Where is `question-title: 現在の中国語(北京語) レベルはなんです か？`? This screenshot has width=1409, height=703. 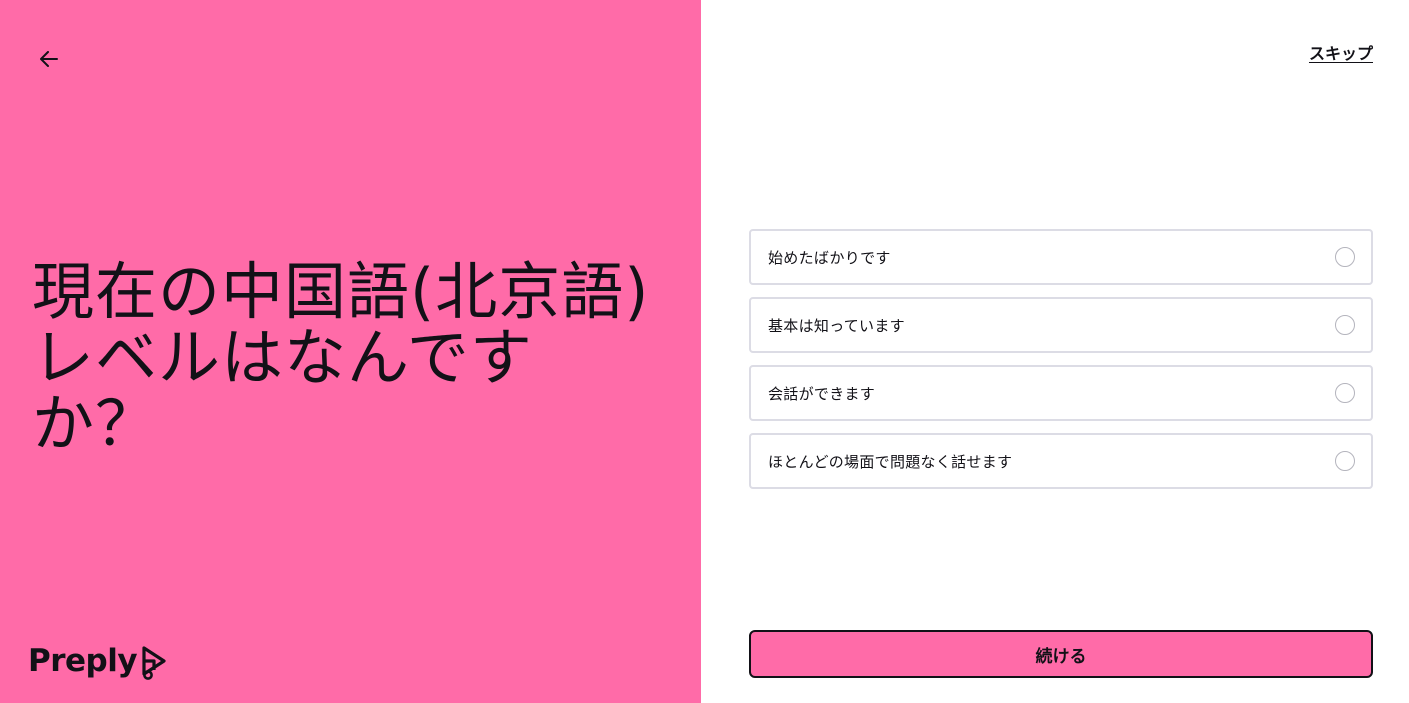 question-title: 現在の中国語(北京語) レベルはなんです か？ is located at coordinates (352, 358).